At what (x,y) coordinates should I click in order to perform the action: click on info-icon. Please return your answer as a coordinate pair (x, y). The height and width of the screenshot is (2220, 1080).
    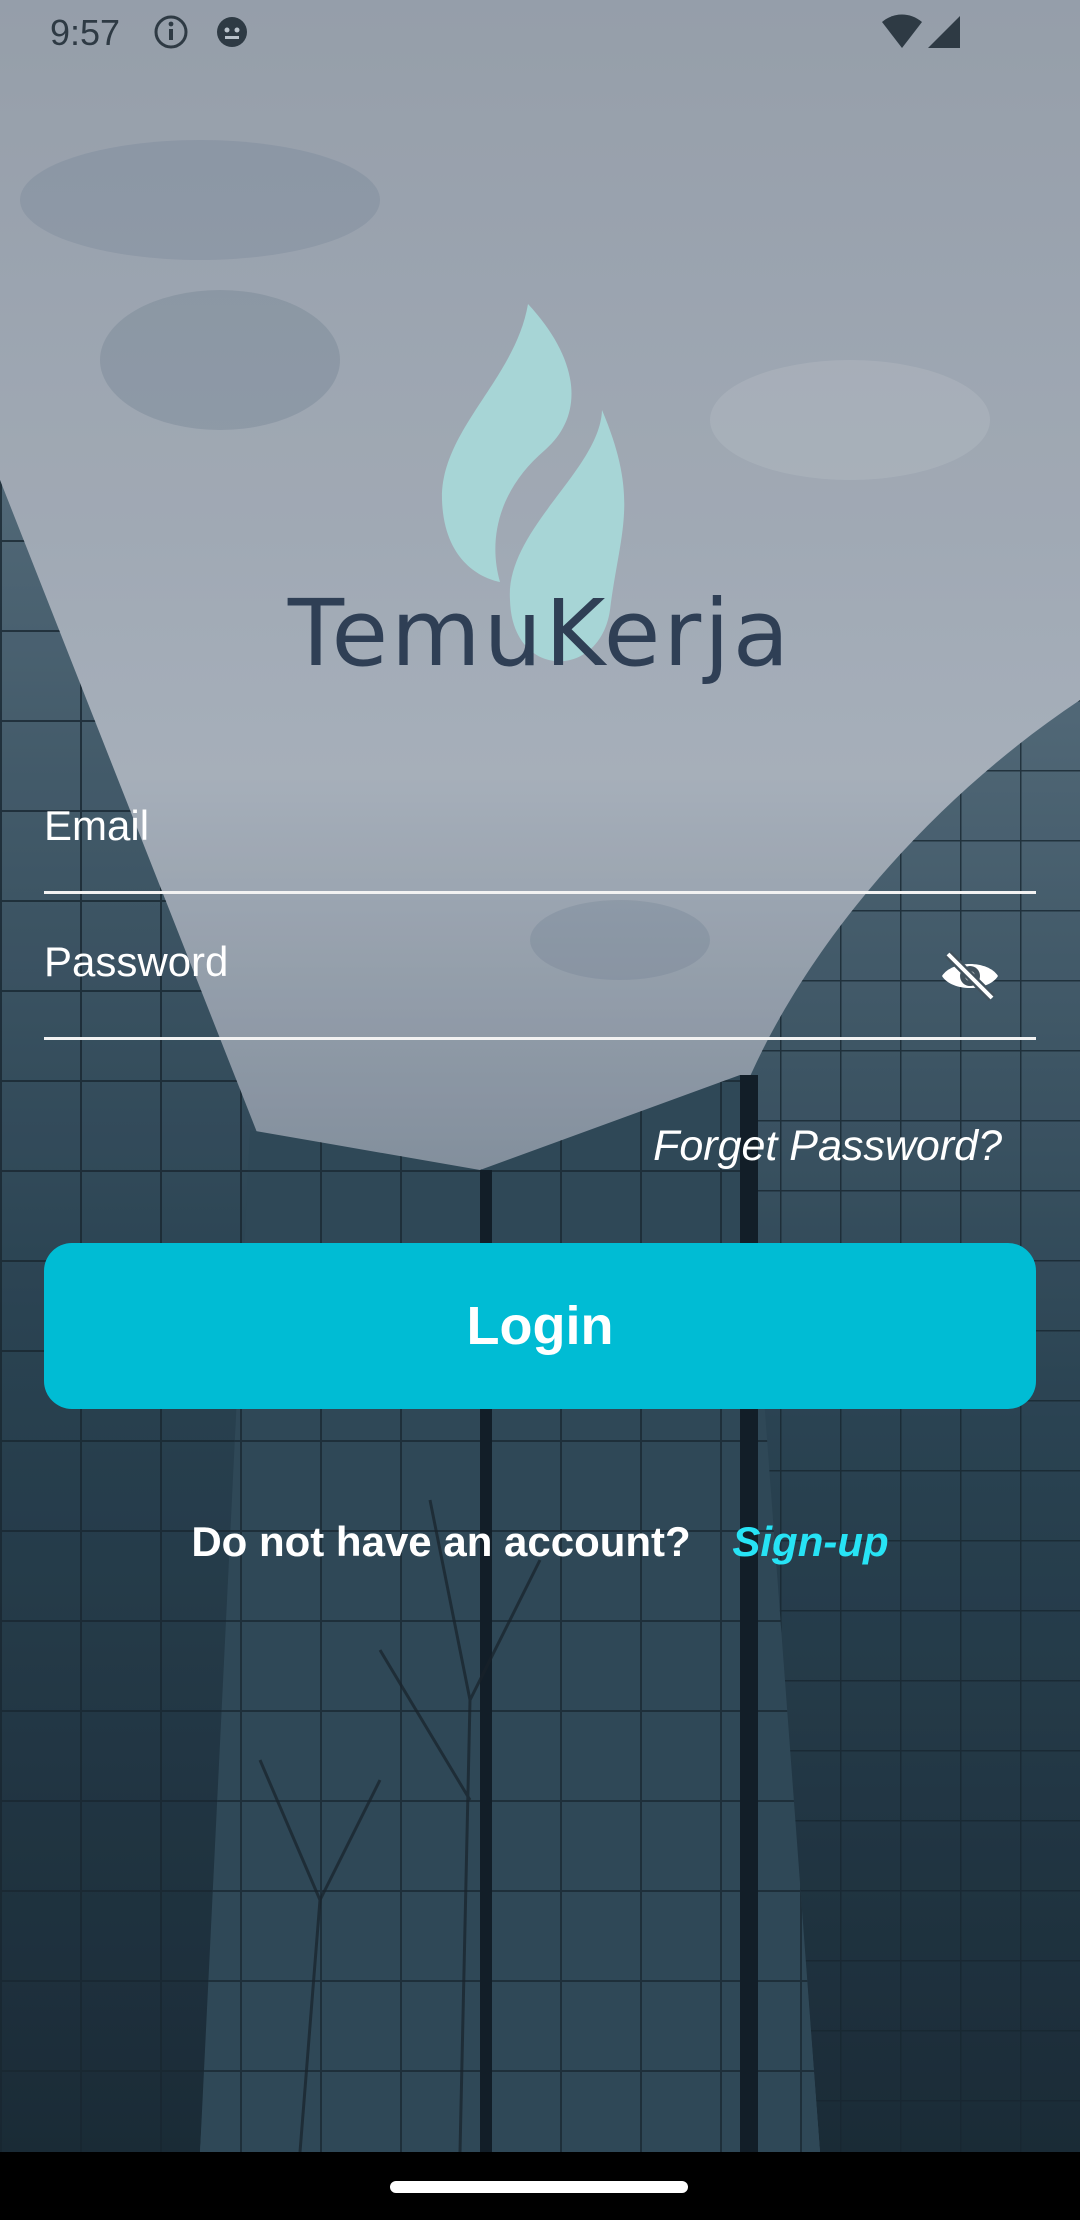
    Looking at the image, I should click on (171, 32).